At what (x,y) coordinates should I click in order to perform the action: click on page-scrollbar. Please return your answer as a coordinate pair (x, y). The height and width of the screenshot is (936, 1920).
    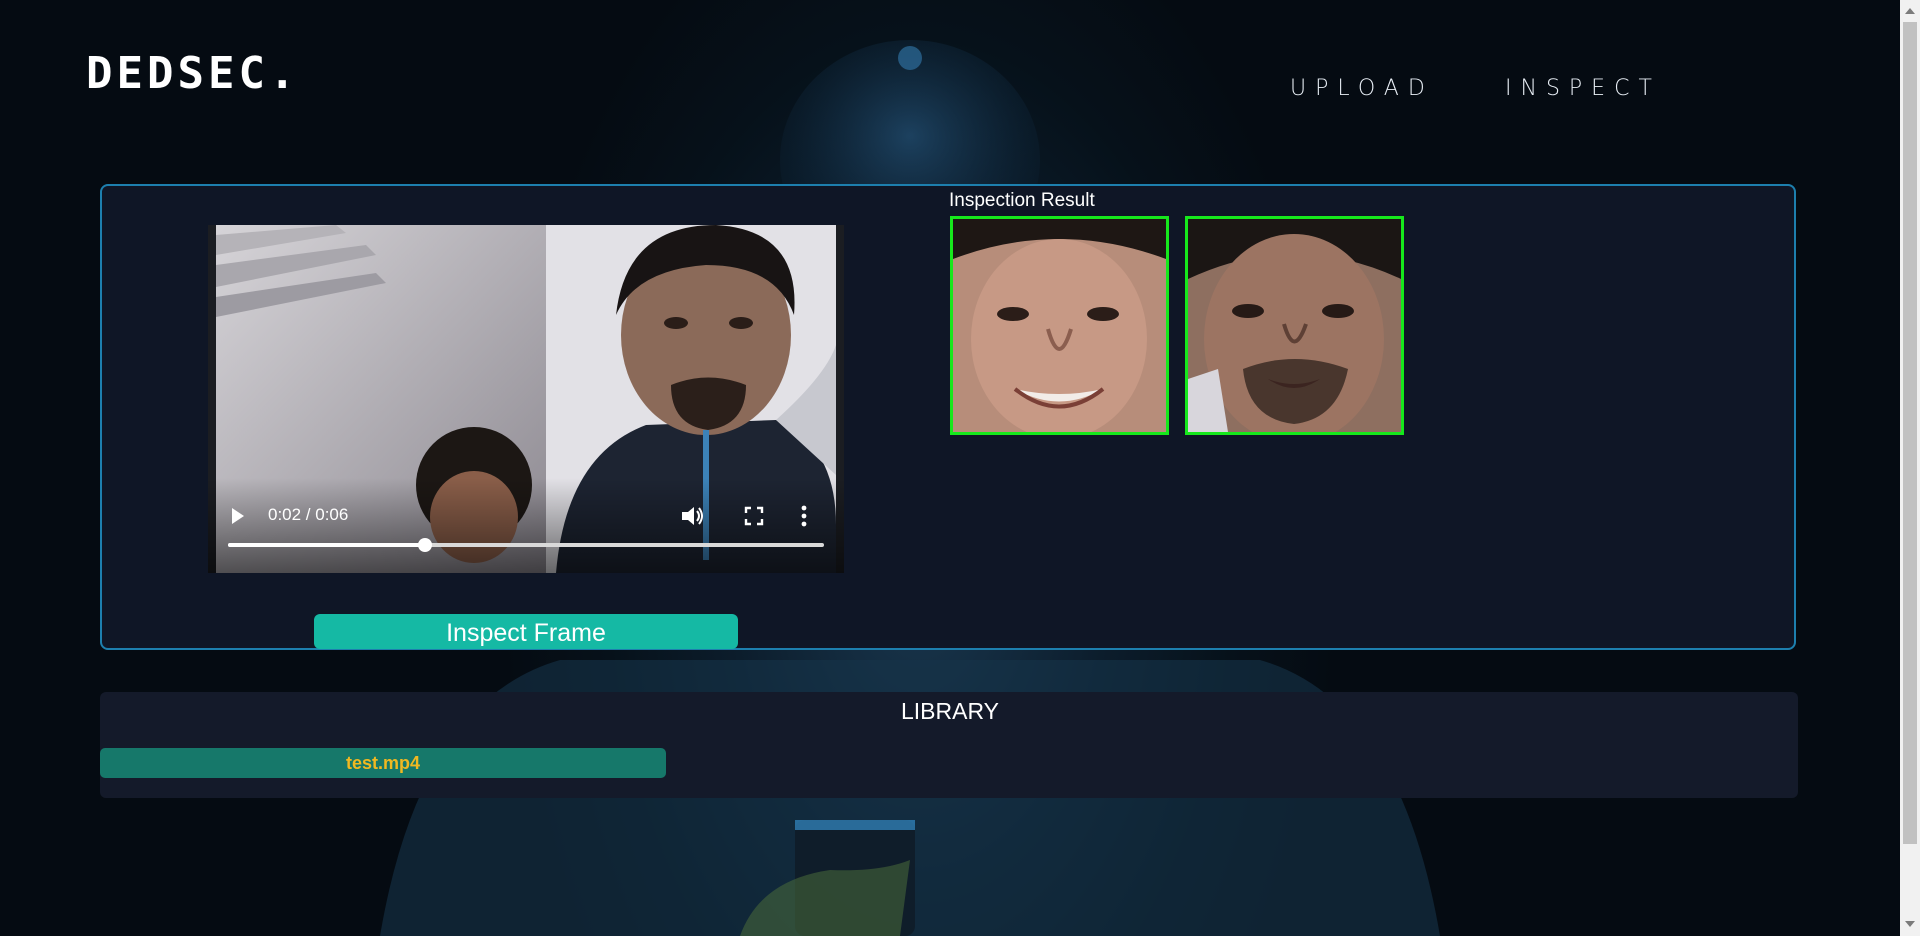
    Looking at the image, I should click on (1910, 468).